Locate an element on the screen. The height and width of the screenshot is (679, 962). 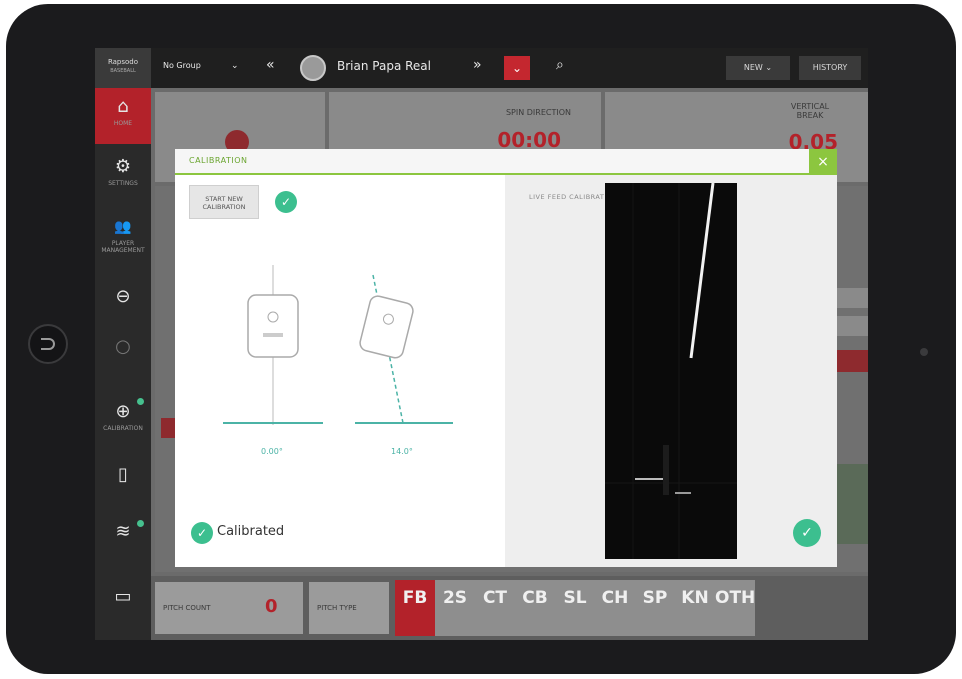
sidebar-item-battery: ▭ is located at coordinates (123, 606).